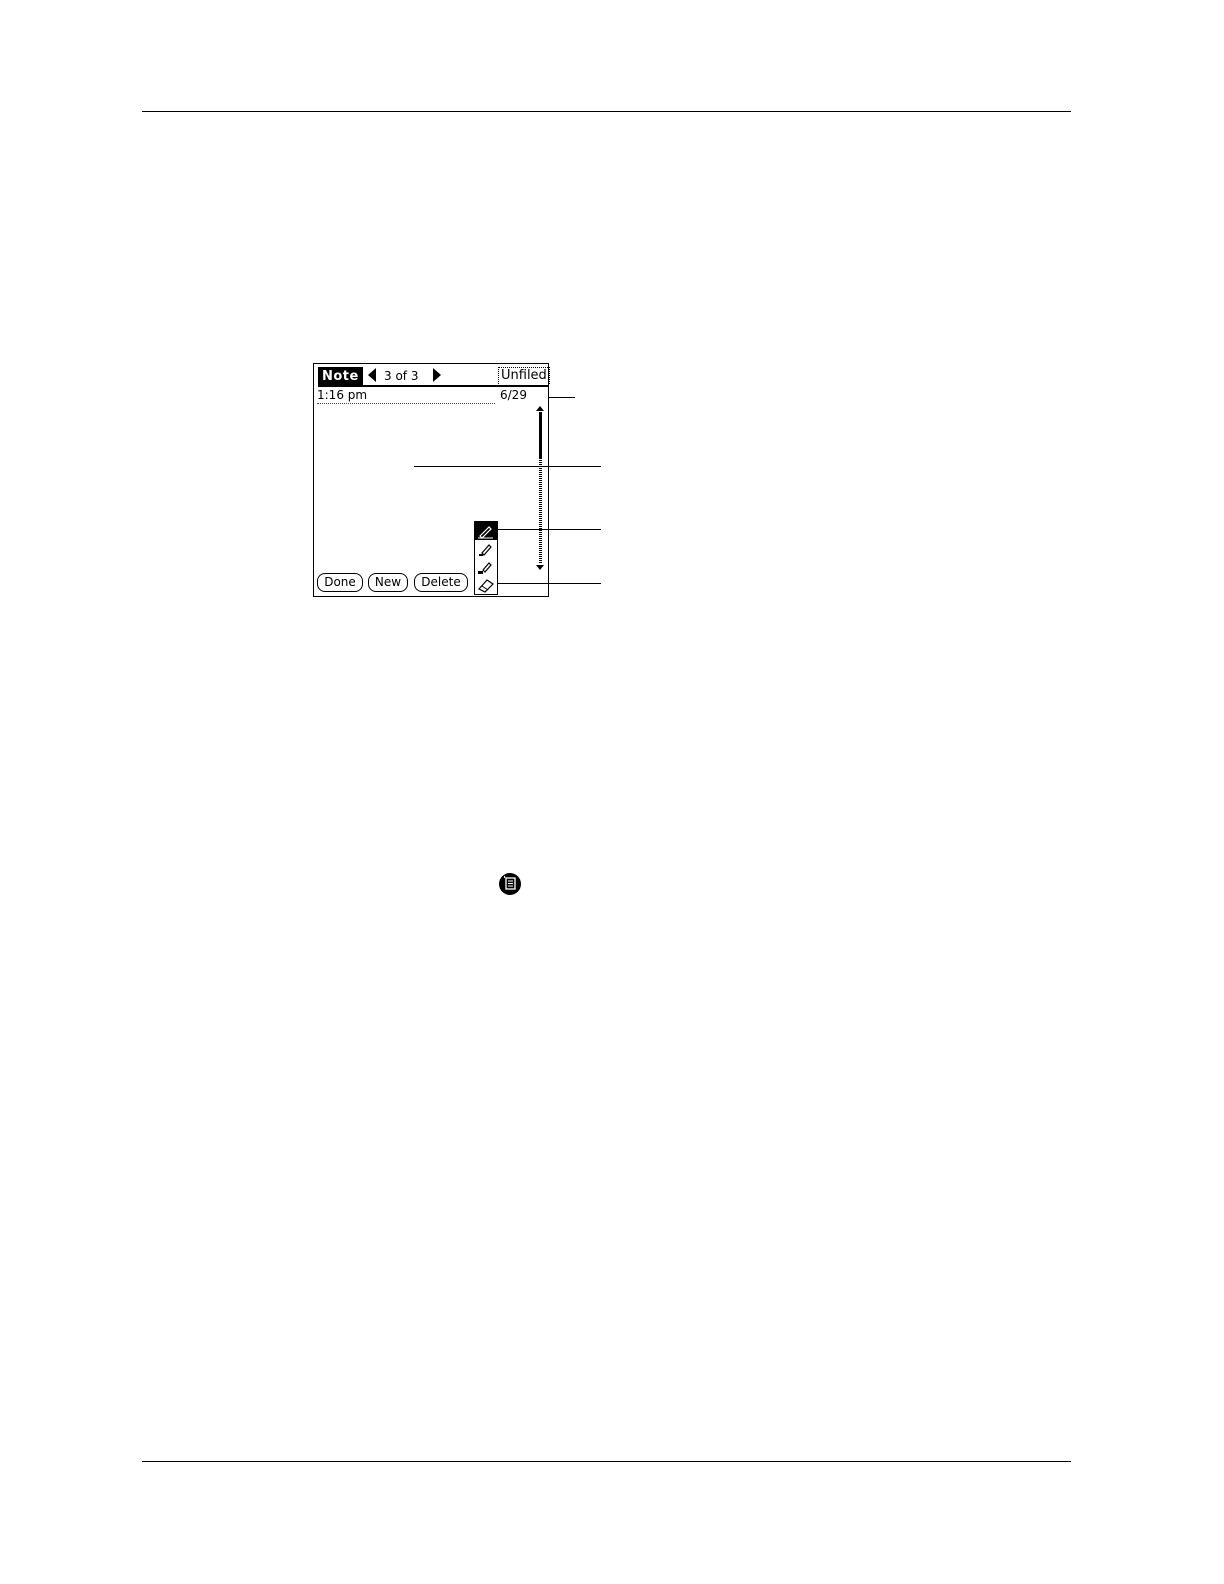 The height and width of the screenshot is (1584, 1224). Describe the element at coordinates (549, 529) in the screenshot. I see `callout-line-pen-tools` at that location.